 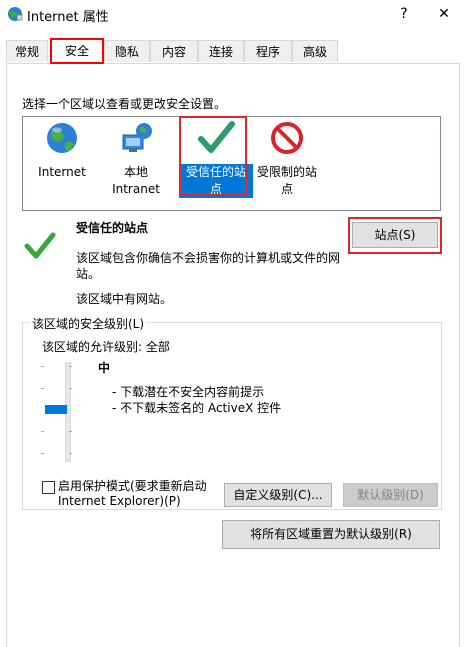 I want to click on globe-icon, so click(x=62, y=138).